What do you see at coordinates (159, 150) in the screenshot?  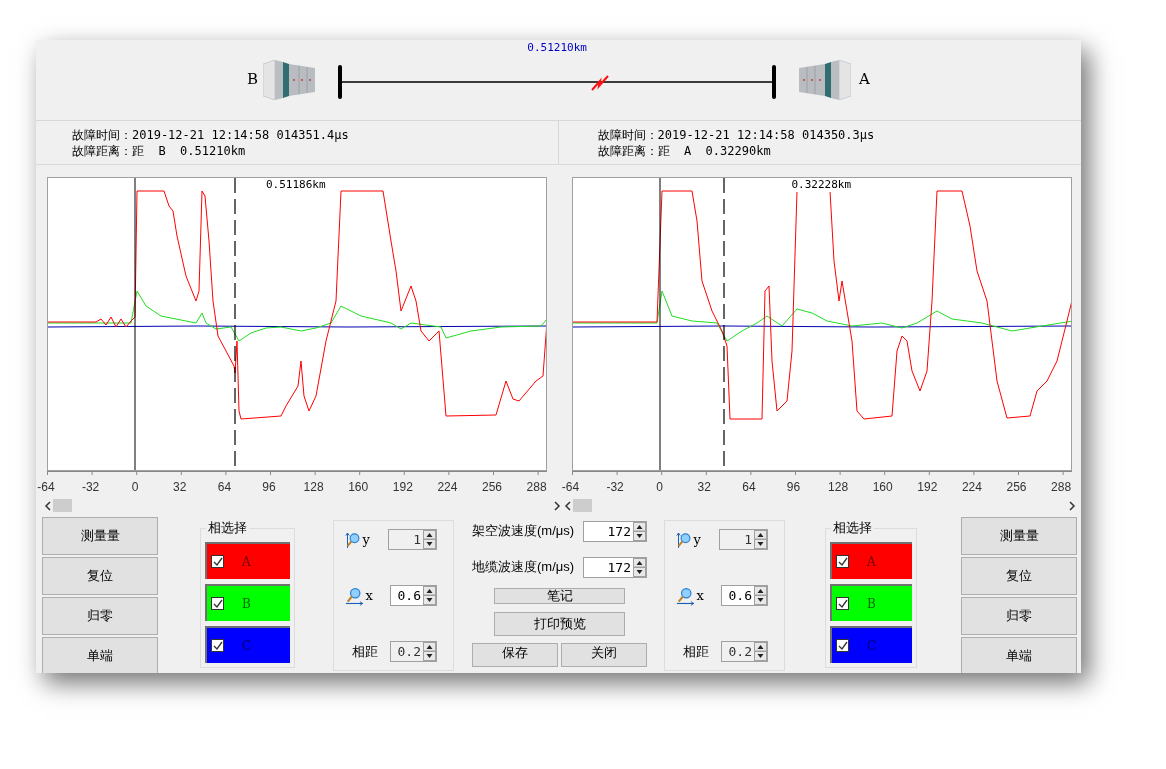 I see `fault-distance-text: 故障距离：距 B 0.51210km` at bounding box center [159, 150].